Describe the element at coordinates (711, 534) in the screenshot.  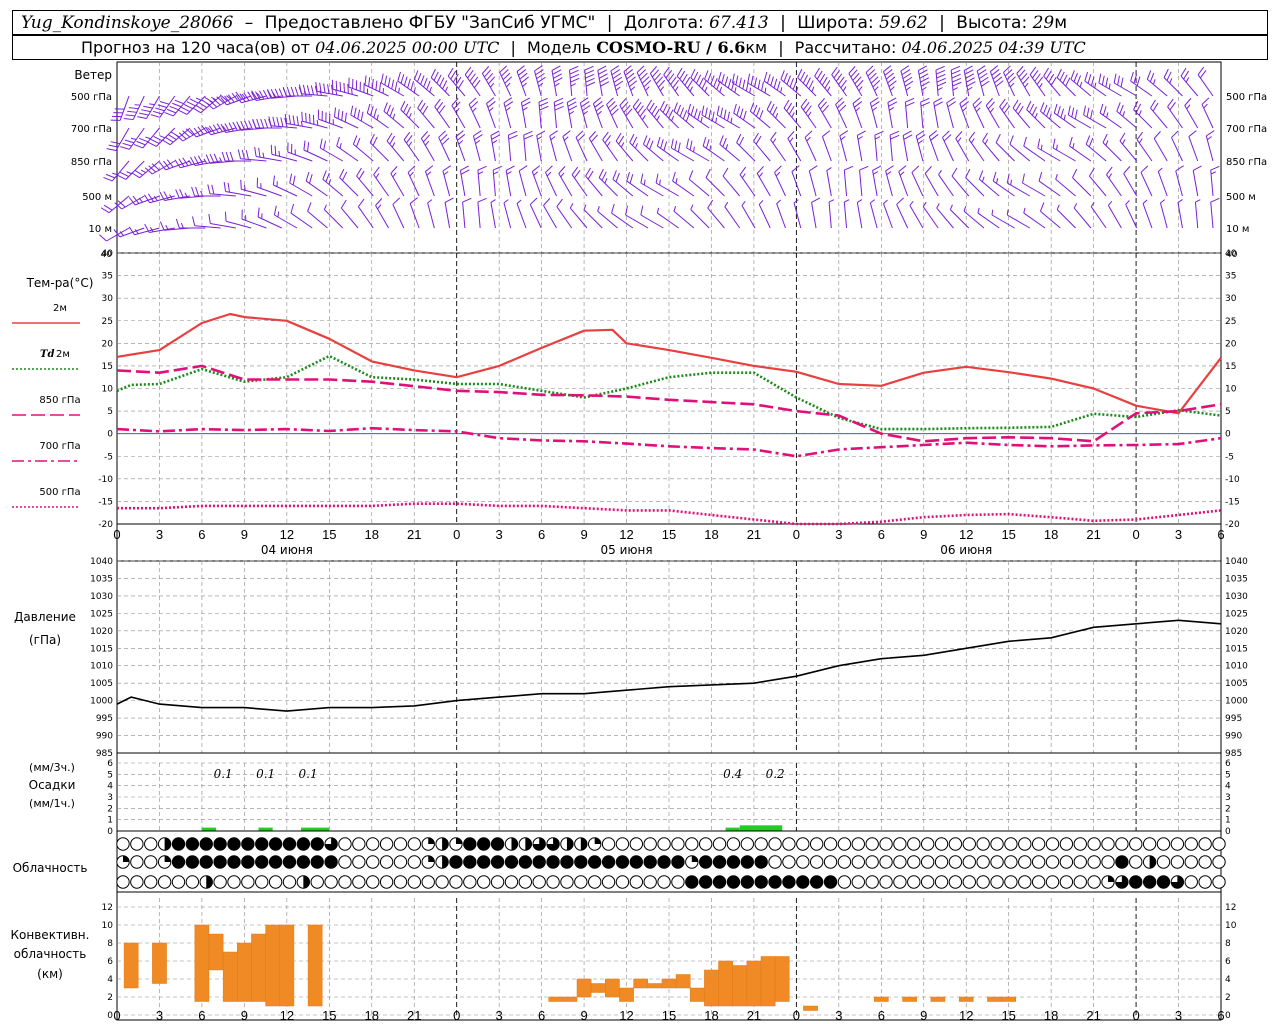
I see `time-tick-label: 18` at that location.